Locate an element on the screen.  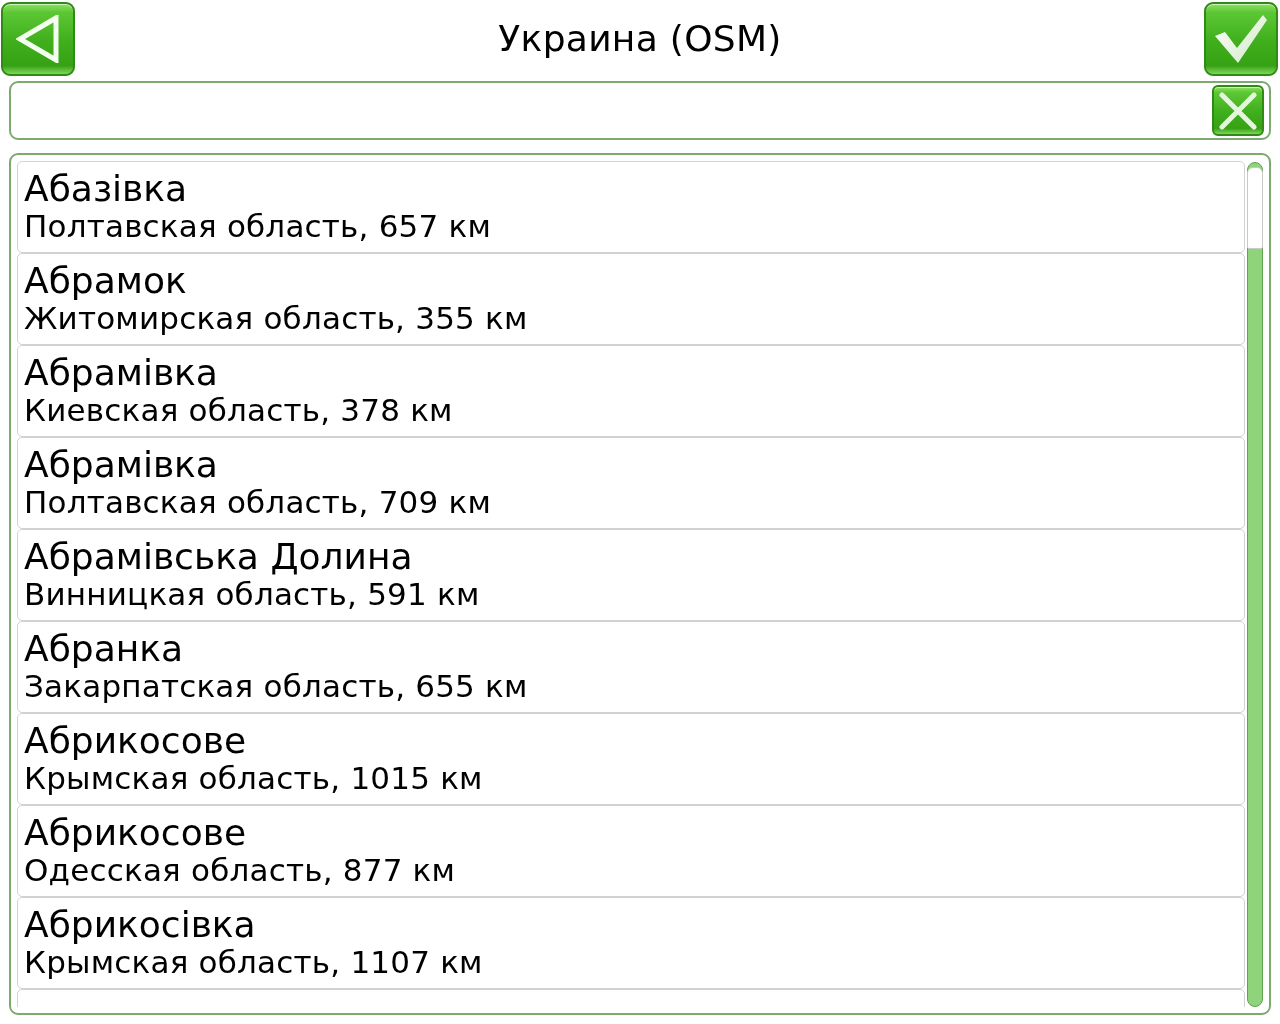
check-icon is located at coordinates (1241, 38).